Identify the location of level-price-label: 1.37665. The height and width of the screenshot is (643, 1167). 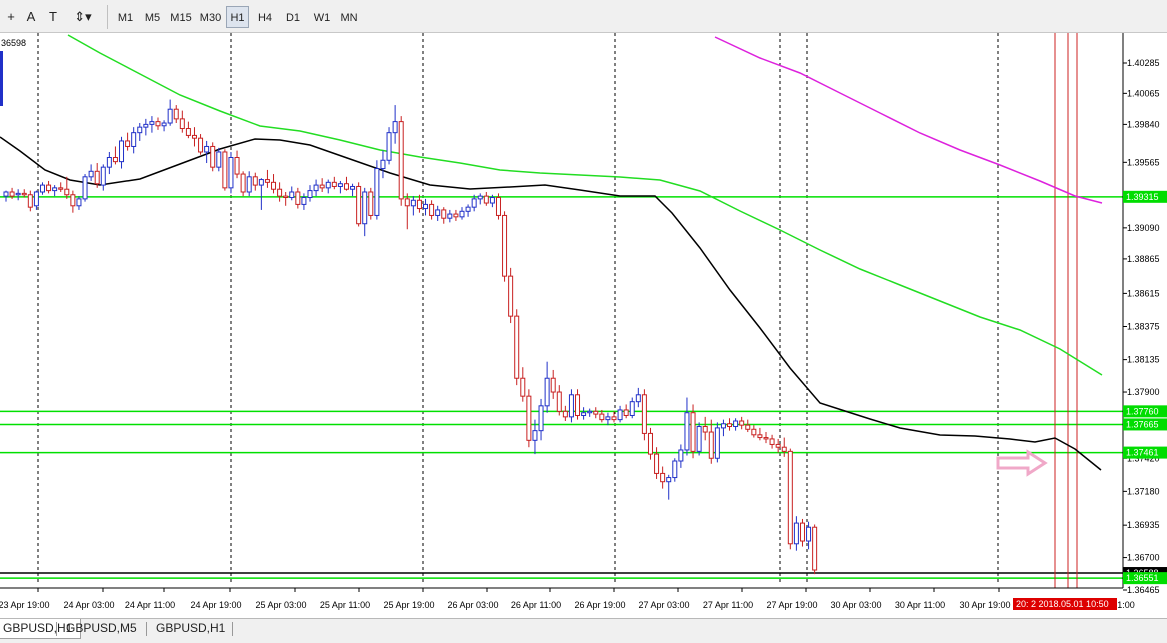
(1142, 424).